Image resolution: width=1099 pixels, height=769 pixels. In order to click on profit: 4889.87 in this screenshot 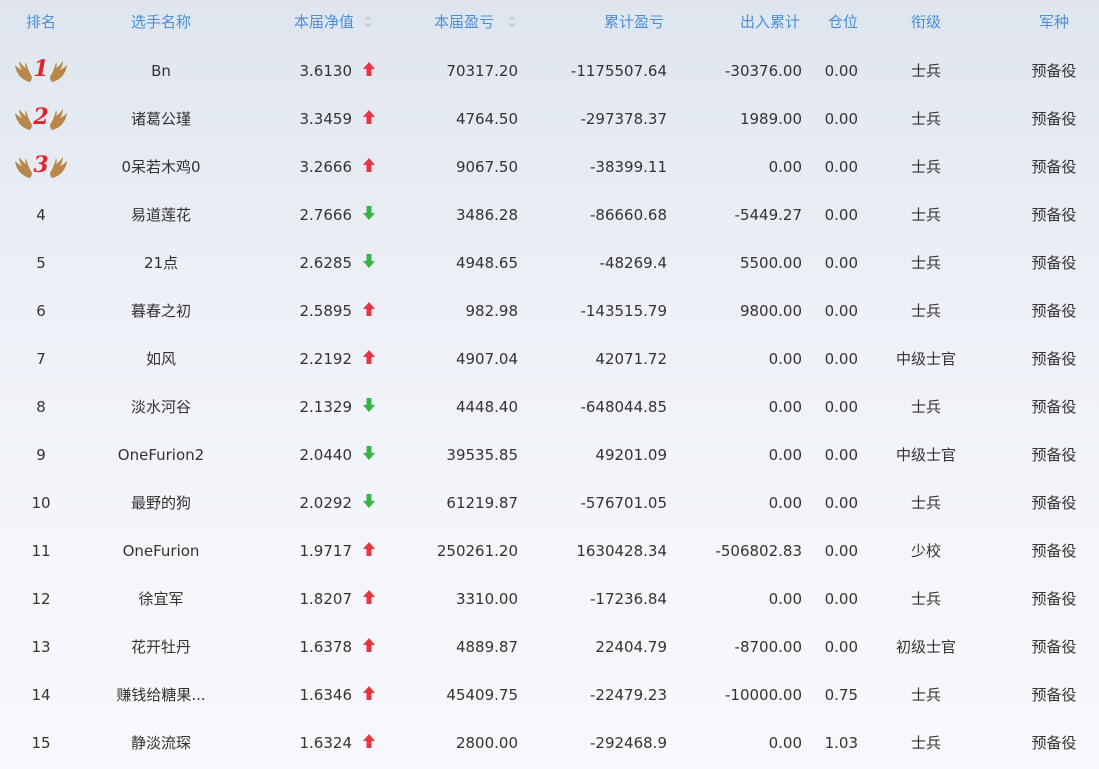, I will do `click(486, 647)`.